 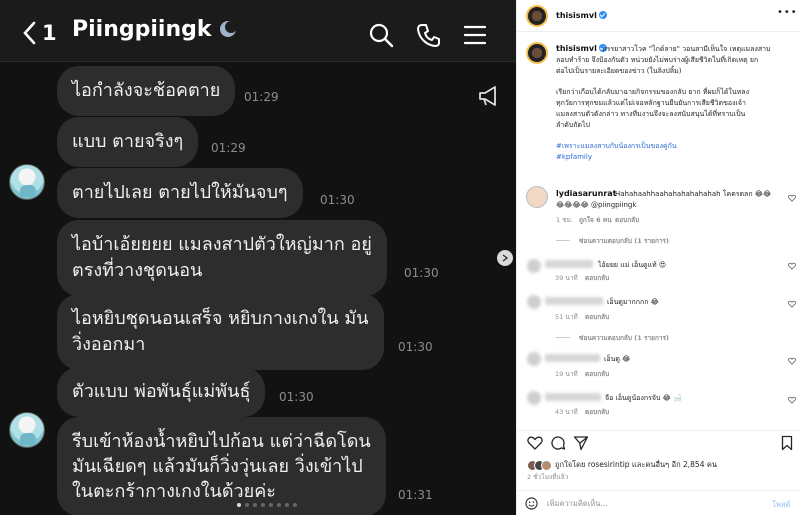 I want to click on phone-icon, so click(x=429, y=35).